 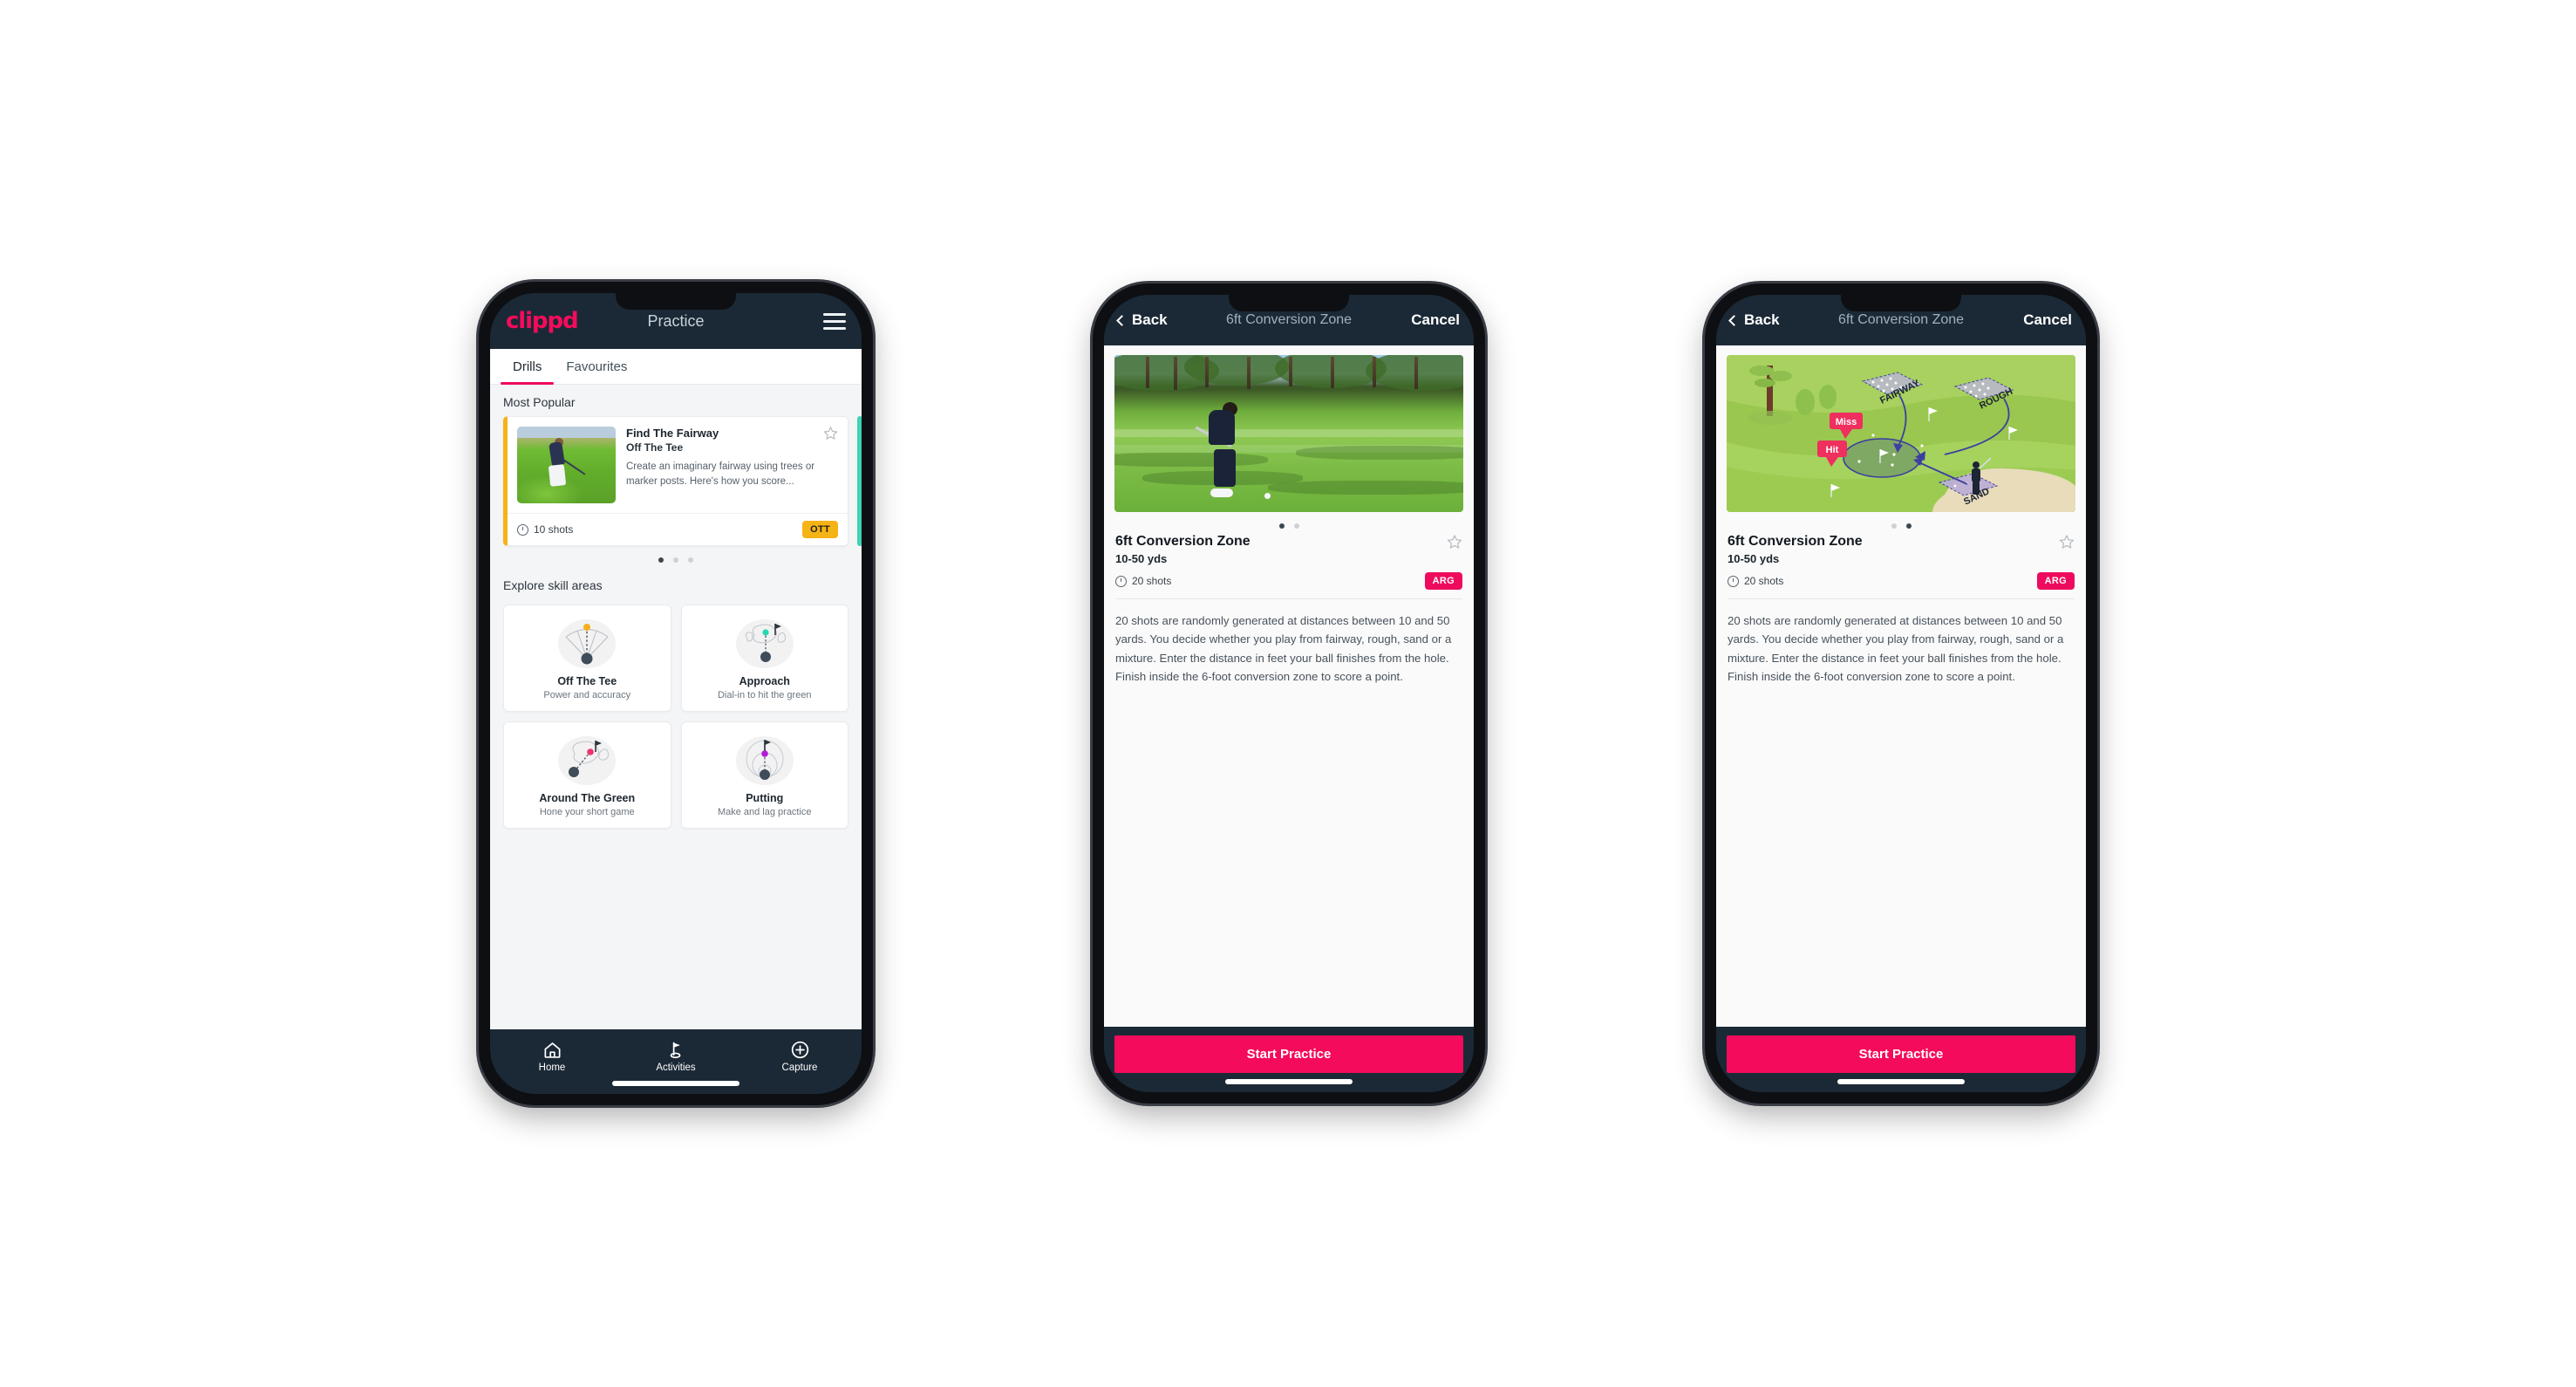 What do you see at coordinates (528, 367) in the screenshot?
I see `tab-drills: Drills` at bounding box center [528, 367].